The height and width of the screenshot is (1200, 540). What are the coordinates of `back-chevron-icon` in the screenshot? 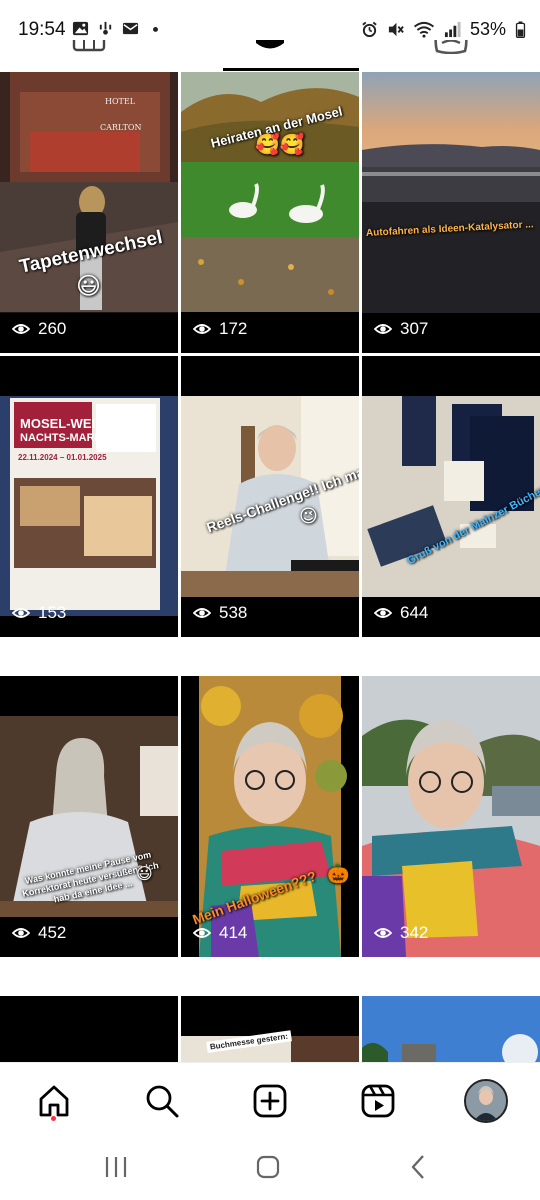 It's located at (417, 1167).